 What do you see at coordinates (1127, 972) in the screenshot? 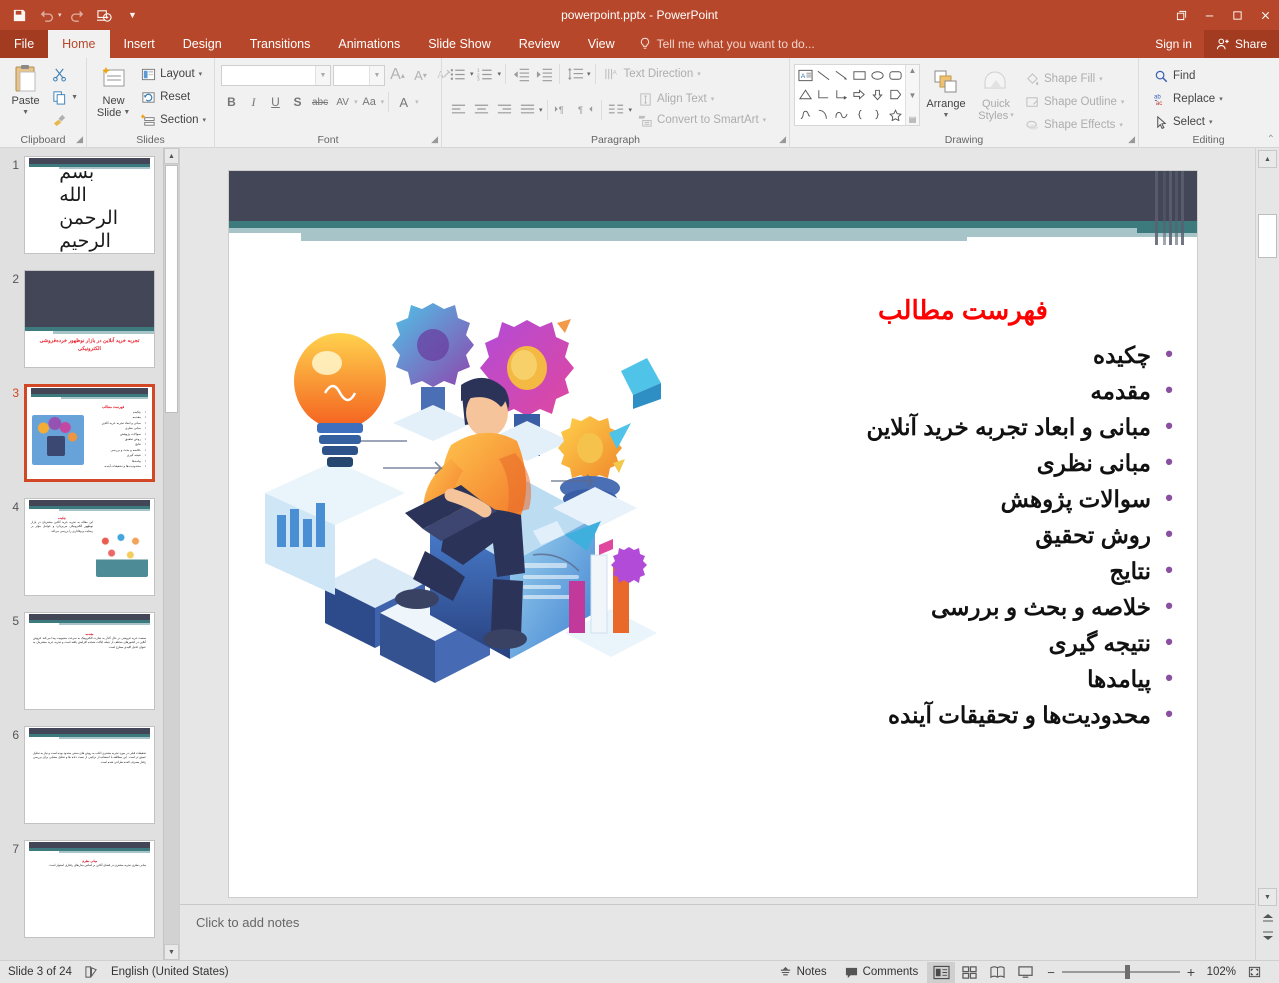
I see `zoom-slider-thumb` at bounding box center [1127, 972].